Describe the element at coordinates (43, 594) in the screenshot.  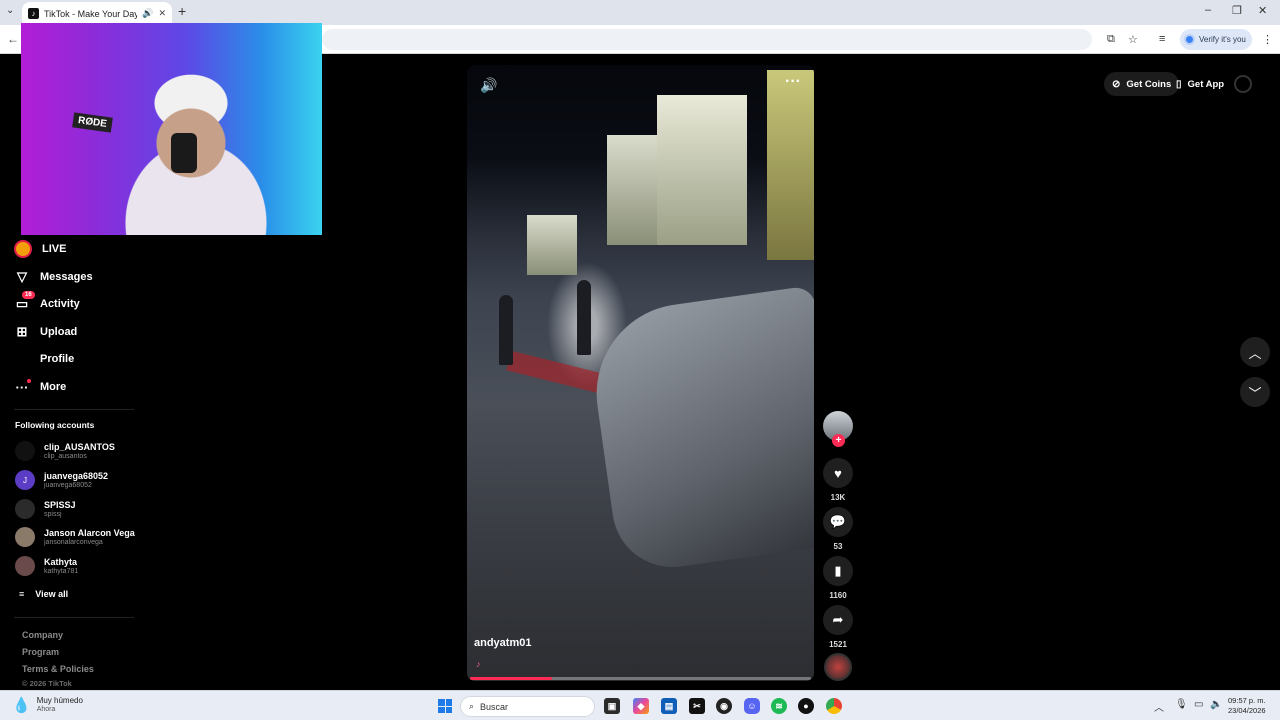
I see `view-all-button: ≡ View all` at that location.